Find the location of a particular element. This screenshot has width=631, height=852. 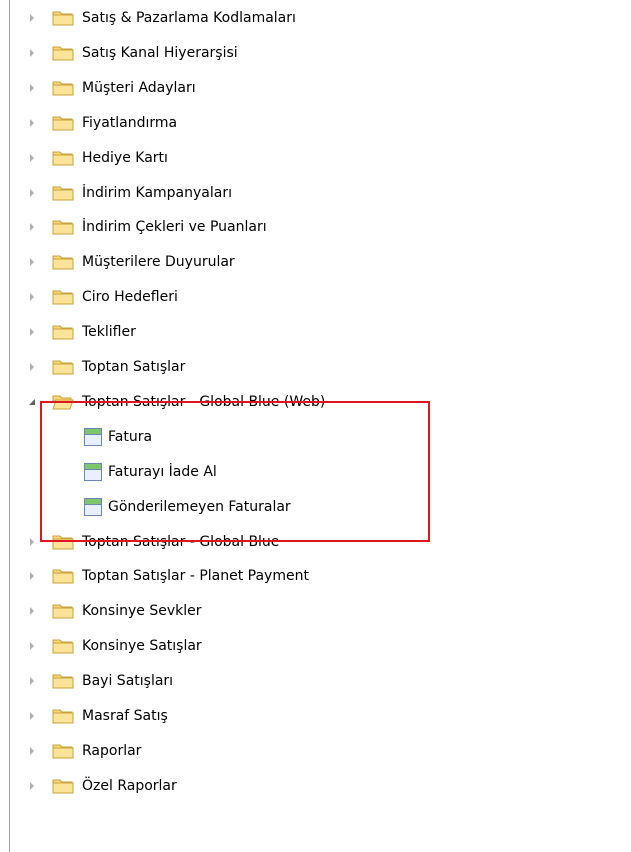

tree-item-folder: Satış & Pazarlama Kodlamaları is located at coordinates (315, 18).